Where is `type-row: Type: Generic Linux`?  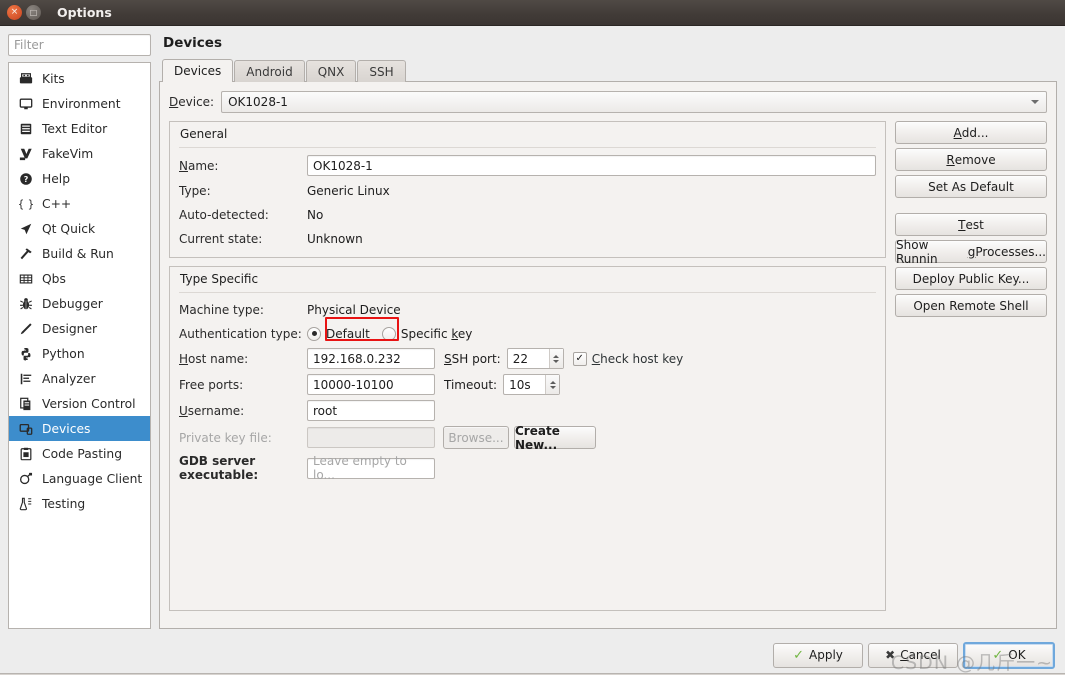
type-row: Type: Generic Linux is located at coordinates (527, 190).